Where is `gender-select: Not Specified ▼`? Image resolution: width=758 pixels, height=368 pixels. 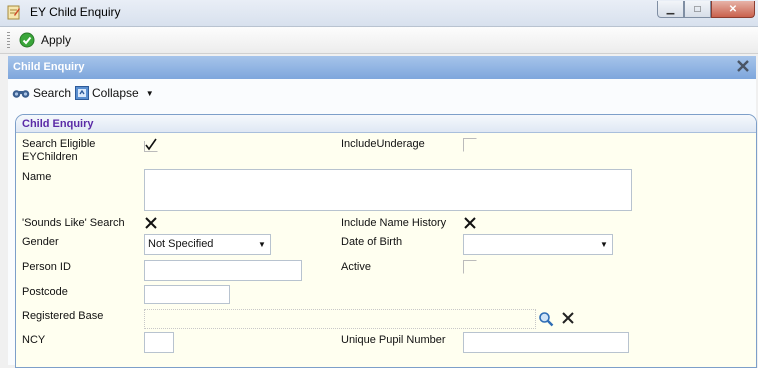 gender-select: Not Specified ▼ is located at coordinates (207, 244).